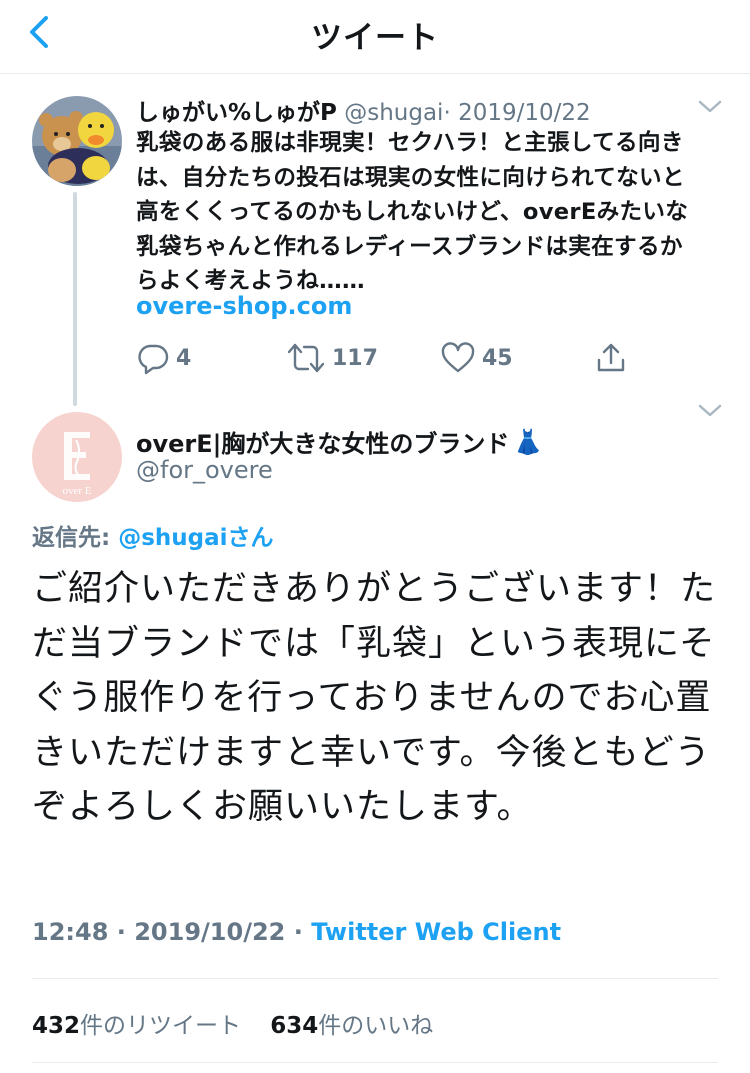 Image resolution: width=750 pixels, height=1073 pixels. I want to click on avatar-bears-image, so click(77, 141).